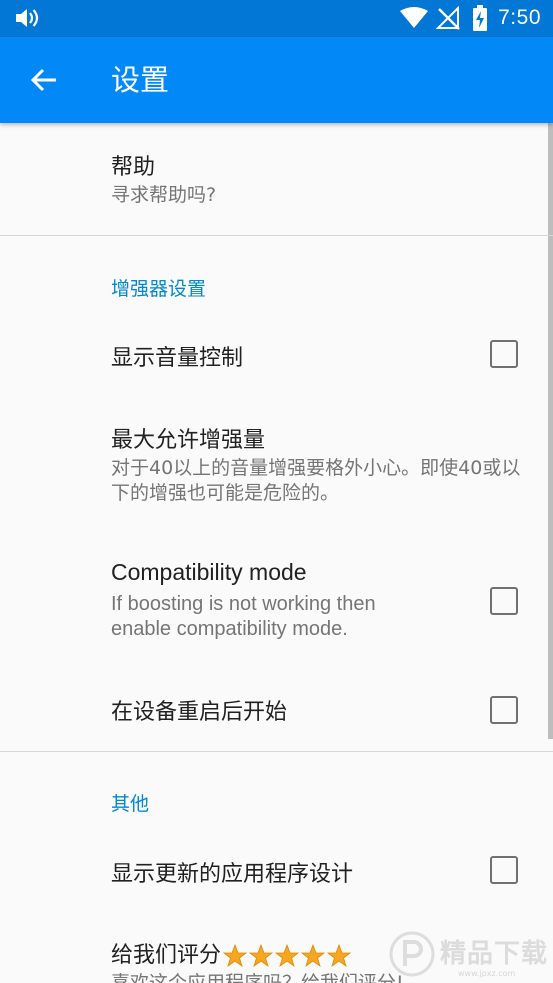 This screenshot has width=553, height=983. I want to click on show-new-design-preference: 显示更新的应用程序设计, so click(276, 875).